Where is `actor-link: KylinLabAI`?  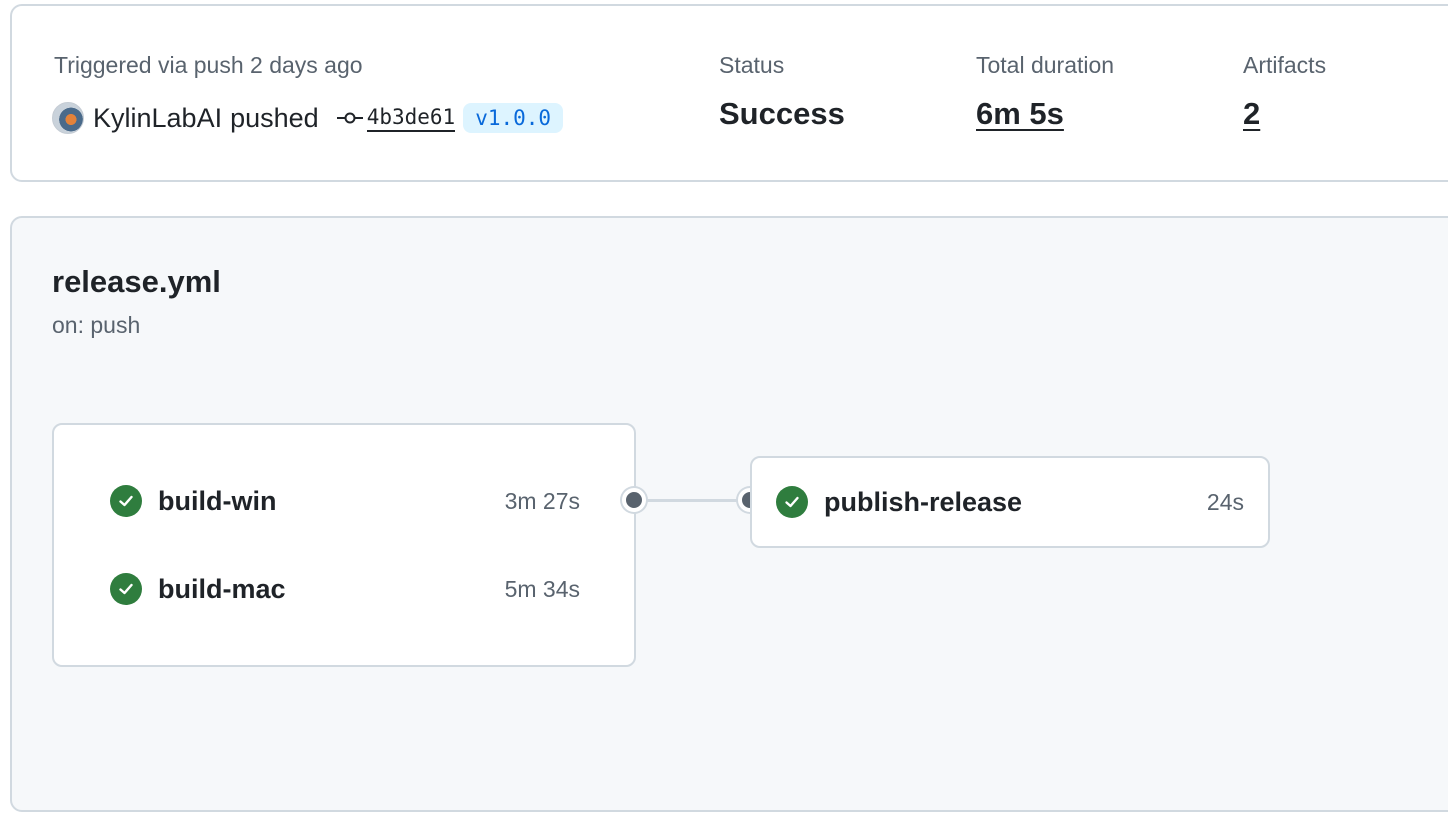
actor-link: KylinLabAI is located at coordinates (157, 118).